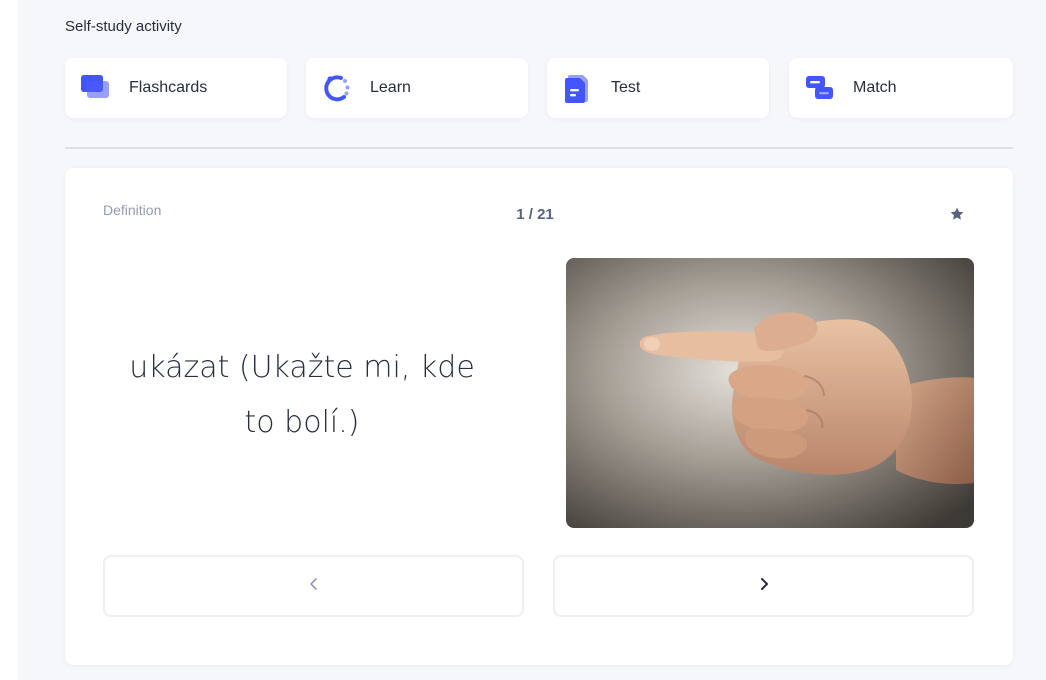  I want to click on star-icon, so click(957, 216).